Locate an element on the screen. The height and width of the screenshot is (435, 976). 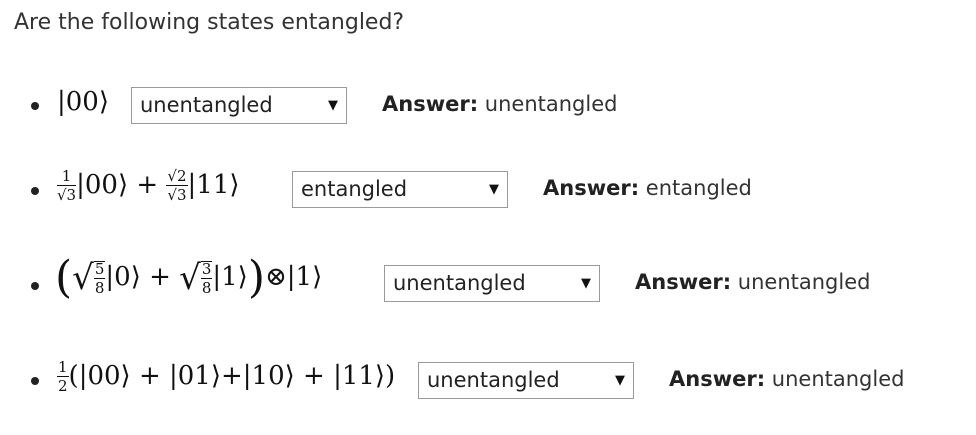
fraction: 1 2 is located at coordinates (63, 376).